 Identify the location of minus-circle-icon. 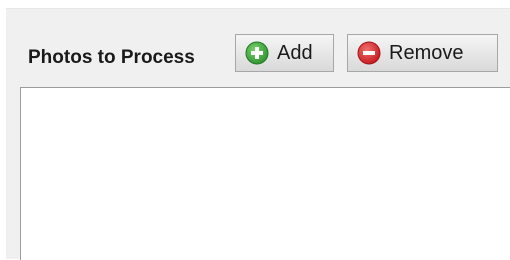
(369, 53).